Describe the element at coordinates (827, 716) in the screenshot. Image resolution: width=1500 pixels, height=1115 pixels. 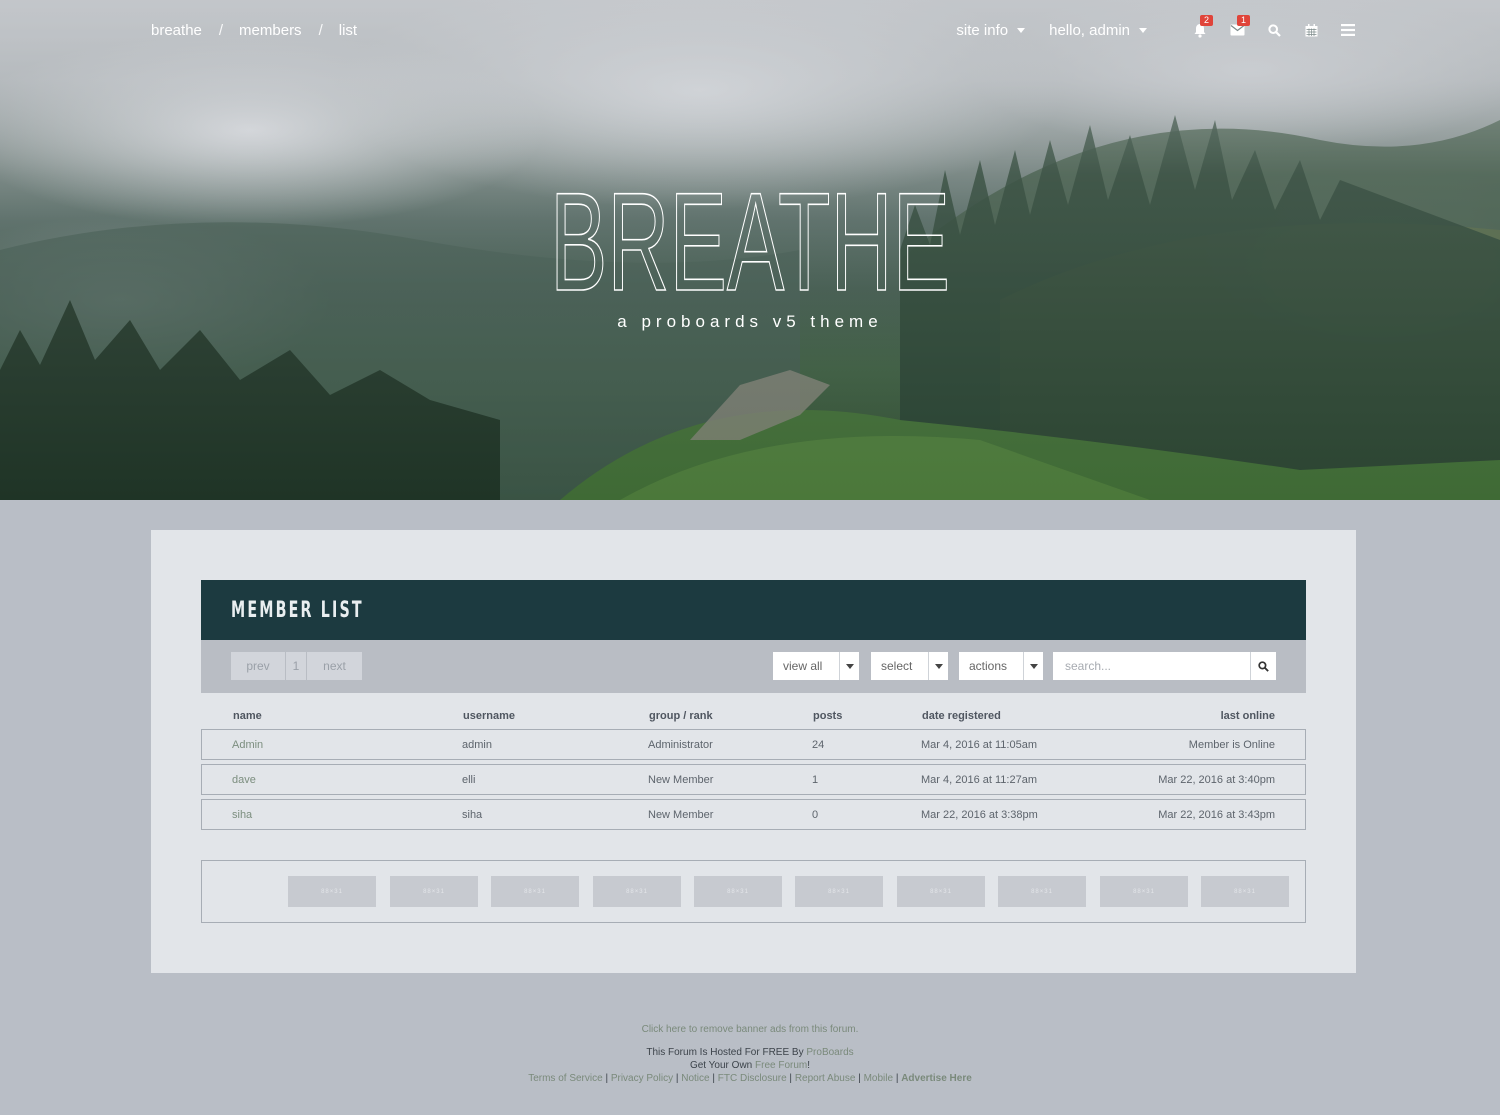
I see `column-header-posts: posts` at that location.